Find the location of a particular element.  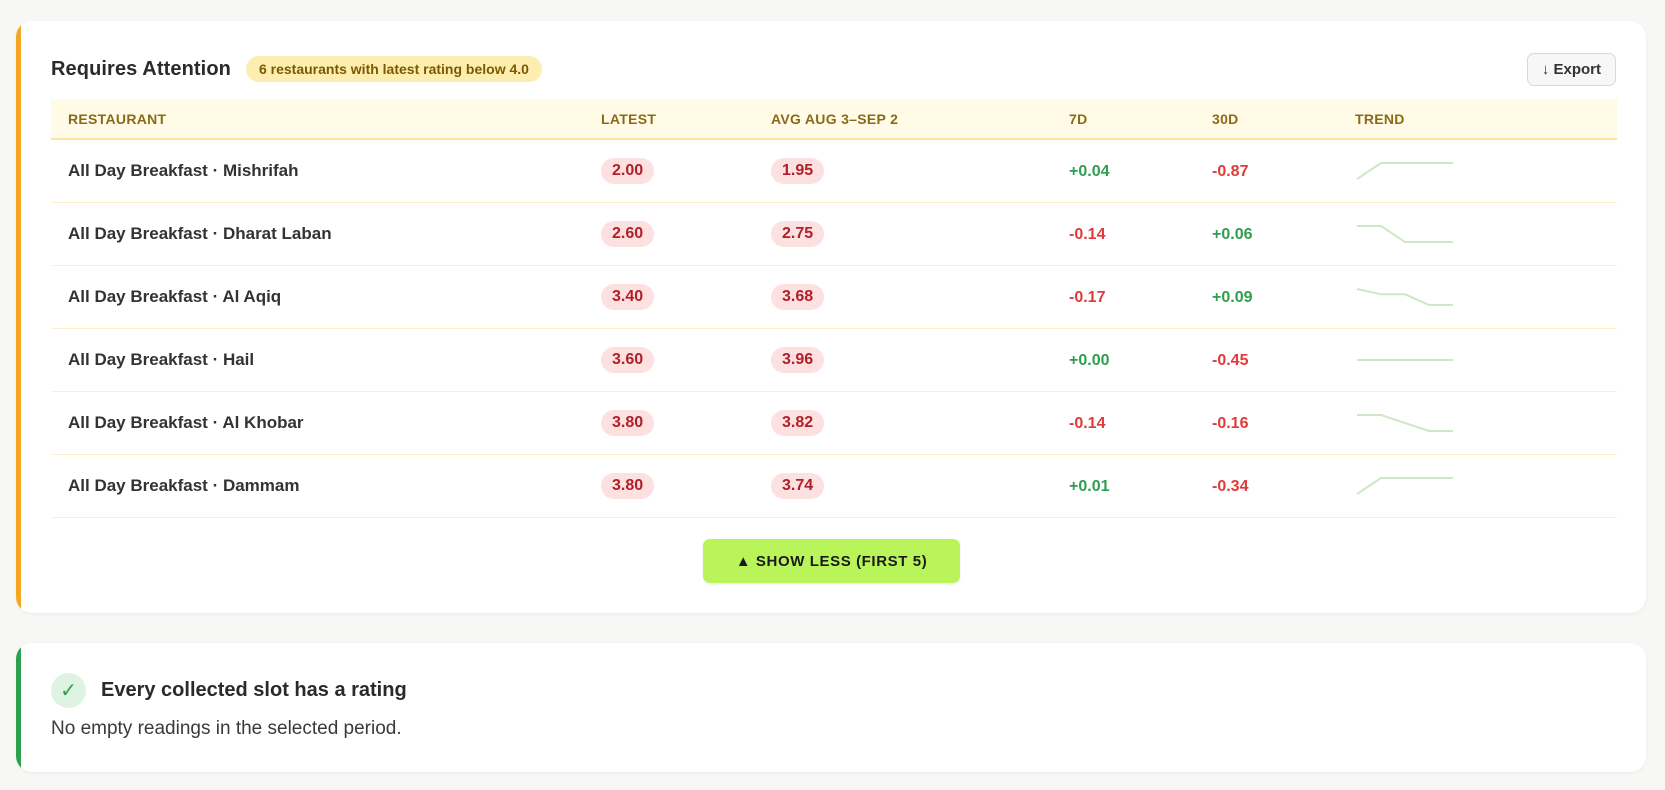

export-button: ↓ Export is located at coordinates (1571, 69).